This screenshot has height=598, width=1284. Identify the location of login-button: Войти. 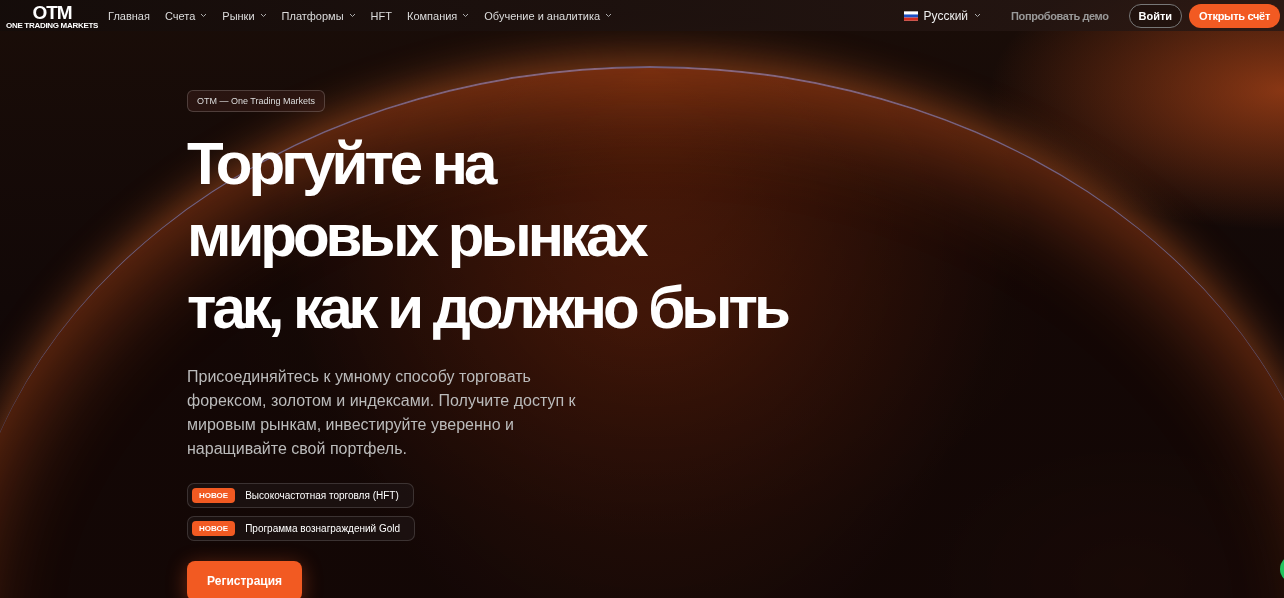
(1155, 15).